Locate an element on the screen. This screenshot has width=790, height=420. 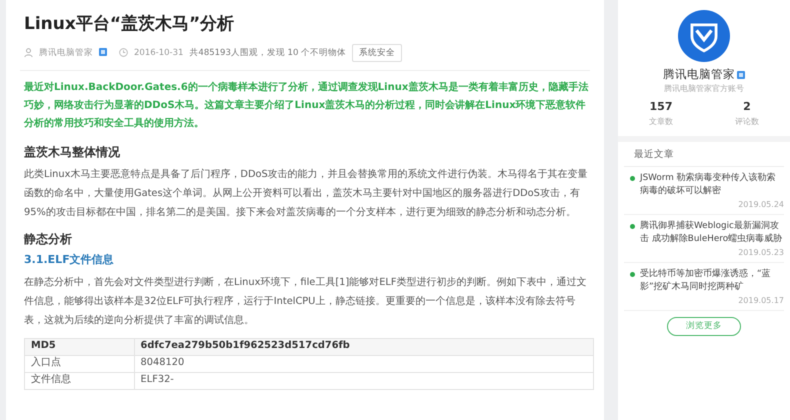
table-cell: 6dfc7ea279b50b1f962523d517cd76fb is located at coordinates (364, 347).